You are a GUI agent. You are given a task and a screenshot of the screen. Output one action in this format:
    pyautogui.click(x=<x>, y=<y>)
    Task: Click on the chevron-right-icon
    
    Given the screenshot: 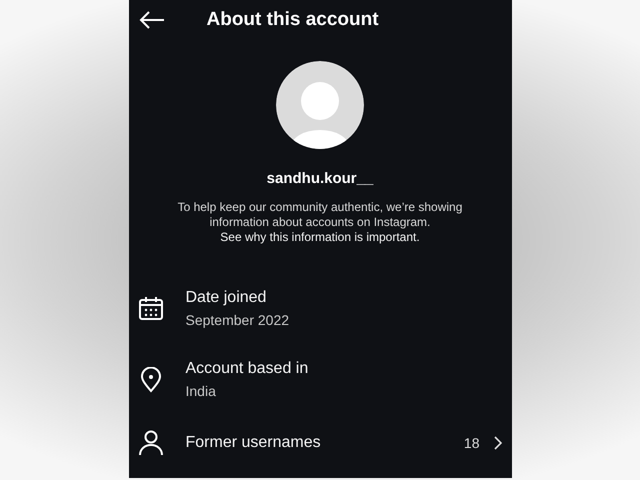 What is the action you would take?
    pyautogui.click(x=498, y=443)
    